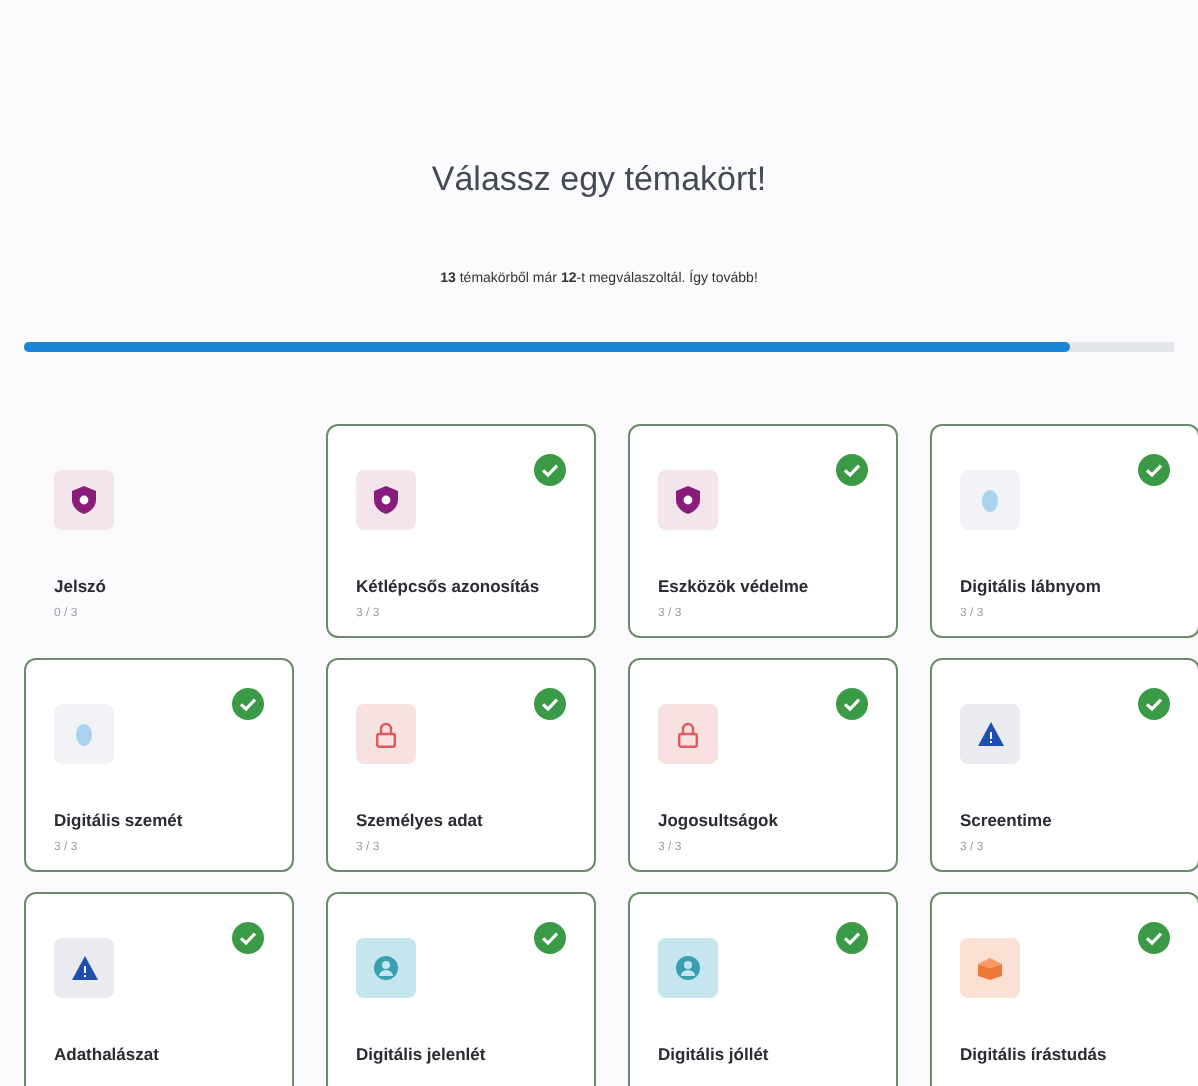 This screenshot has width=1198, height=1086. What do you see at coordinates (714, 1055) in the screenshot?
I see `topic-title: Digitális jóllét` at bounding box center [714, 1055].